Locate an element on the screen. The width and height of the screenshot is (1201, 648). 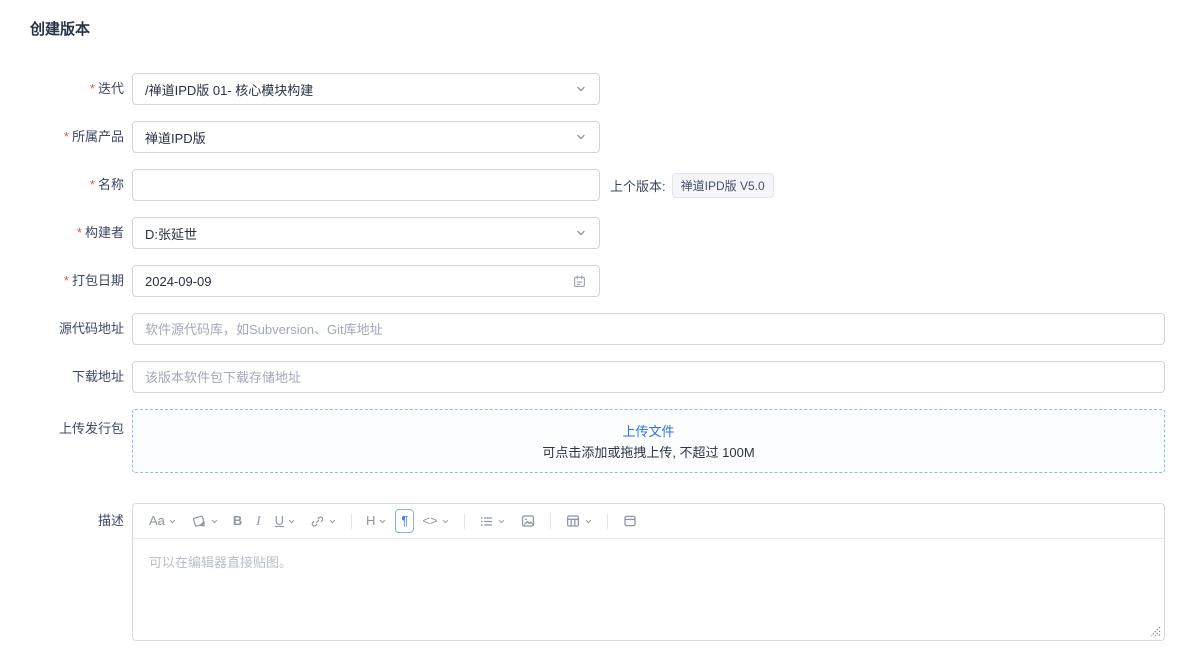
source-code-label: 源代码地址 is located at coordinates (91, 328).